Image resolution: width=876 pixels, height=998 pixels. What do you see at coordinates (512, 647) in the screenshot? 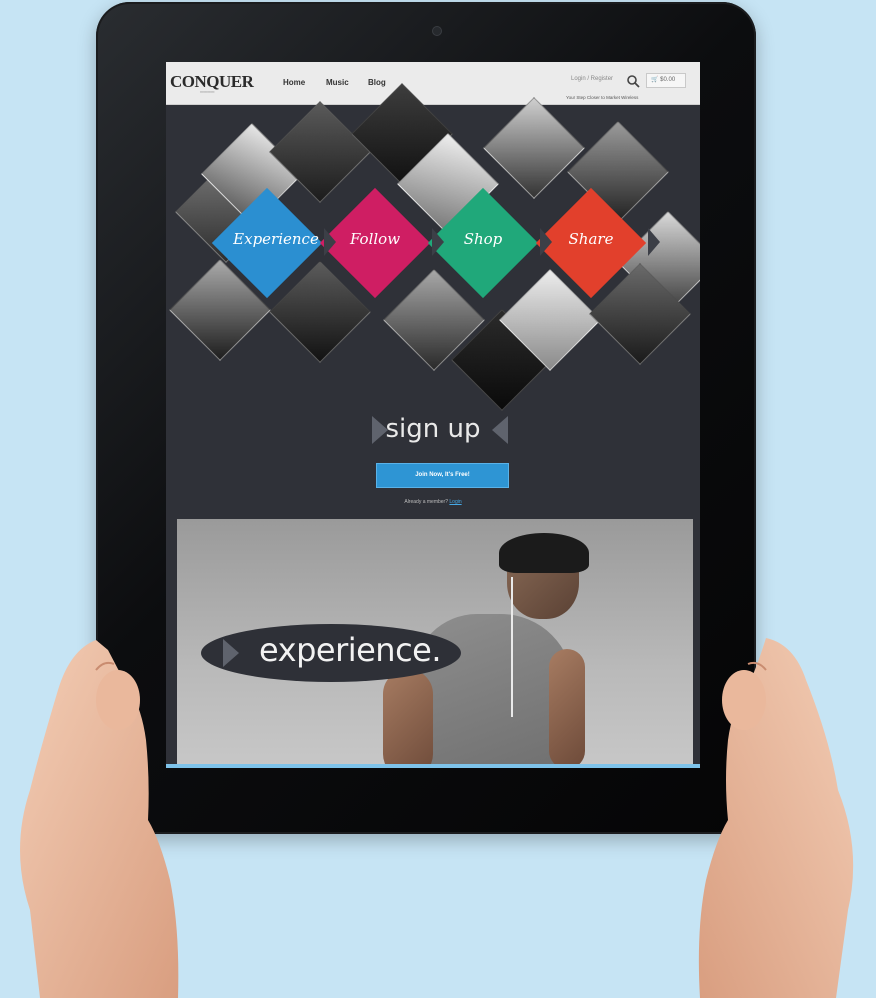
I see `earphone-cable` at bounding box center [512, 647].